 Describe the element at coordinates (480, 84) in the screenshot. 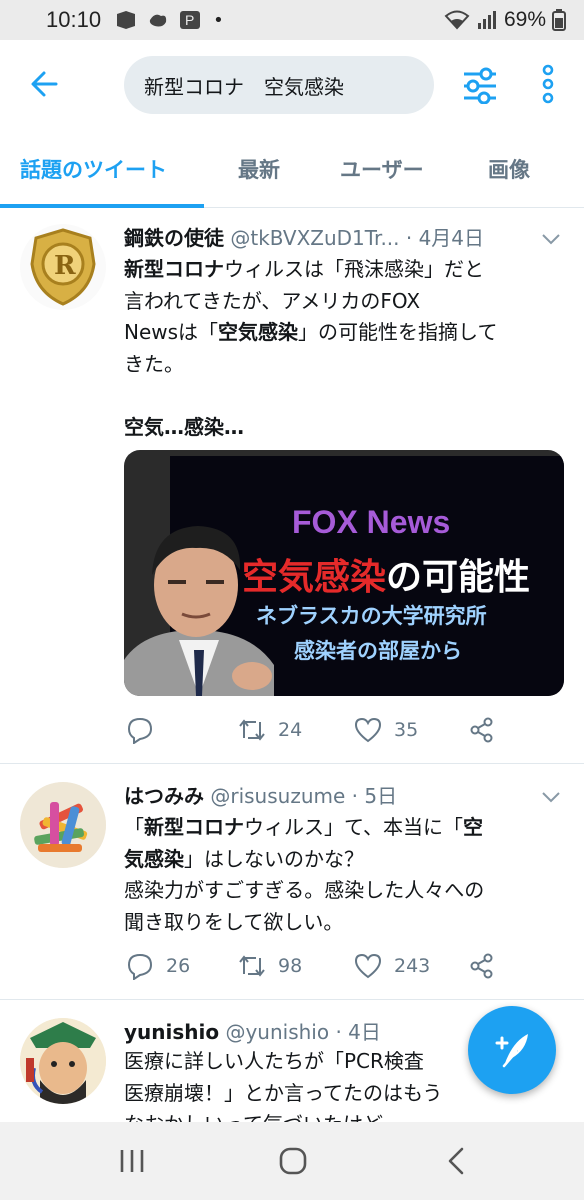

I see `filter-icon` at that location.